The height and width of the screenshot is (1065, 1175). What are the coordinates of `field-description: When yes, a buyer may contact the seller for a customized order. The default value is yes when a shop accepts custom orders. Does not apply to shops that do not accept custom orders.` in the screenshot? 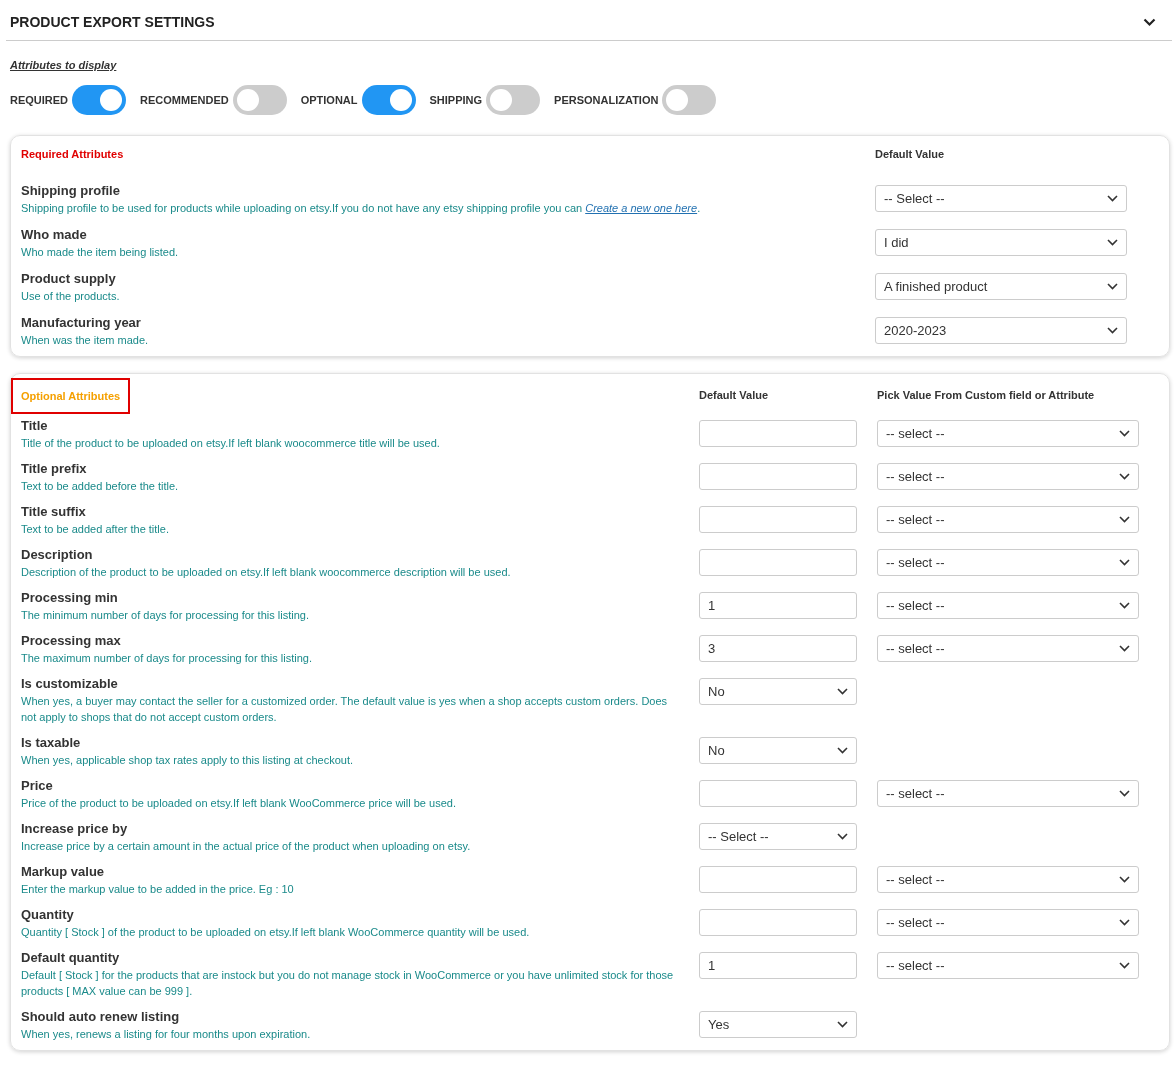 It's located at (345, 709).